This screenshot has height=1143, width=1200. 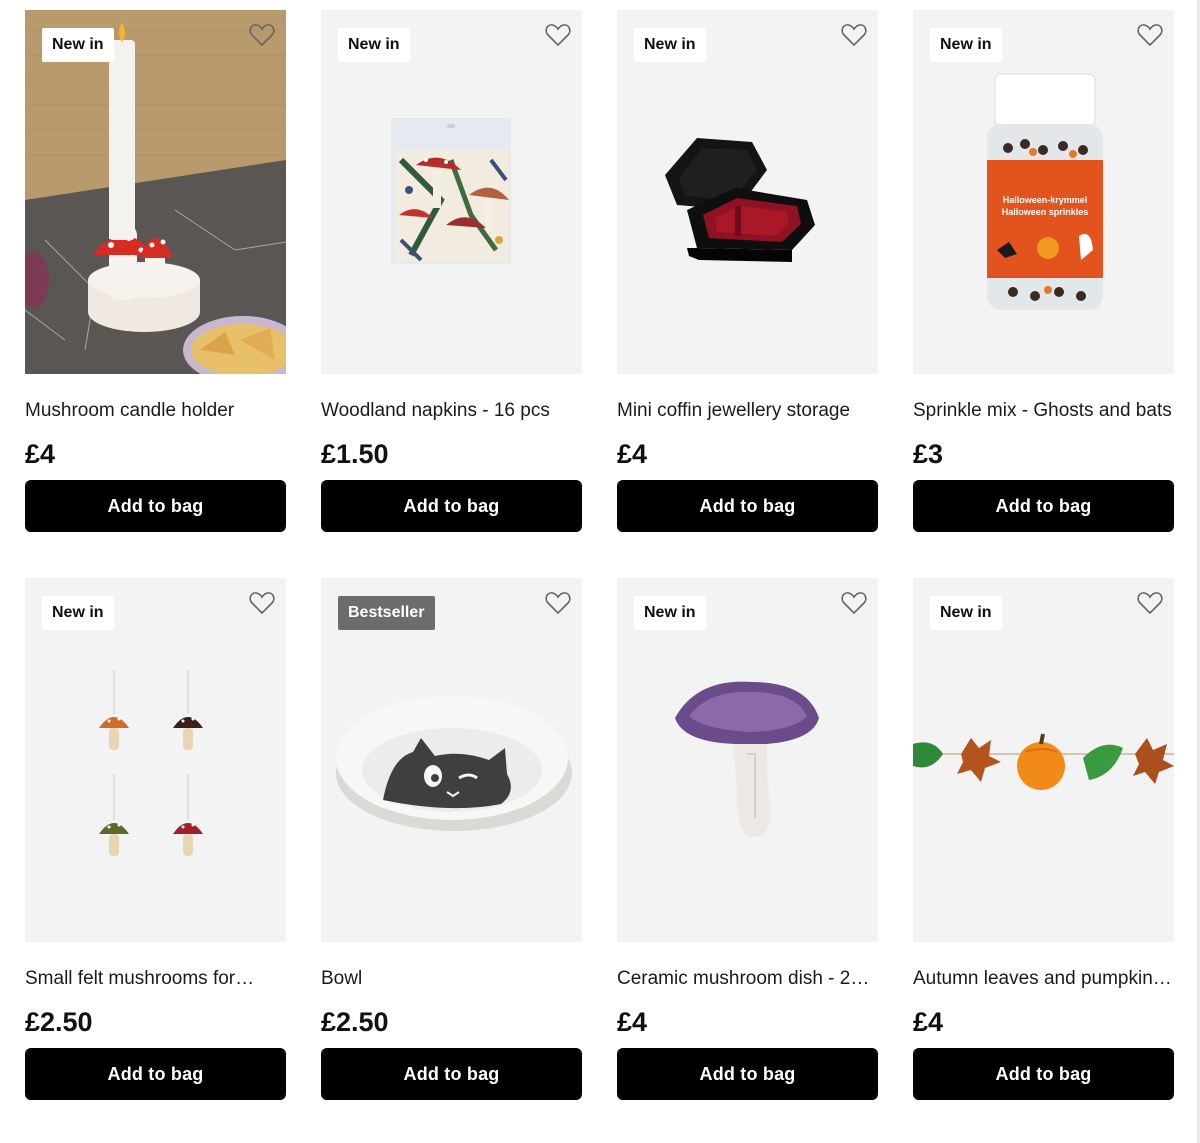 I want to click on felt-mushrooms-photo, so click(x=151, y=763).